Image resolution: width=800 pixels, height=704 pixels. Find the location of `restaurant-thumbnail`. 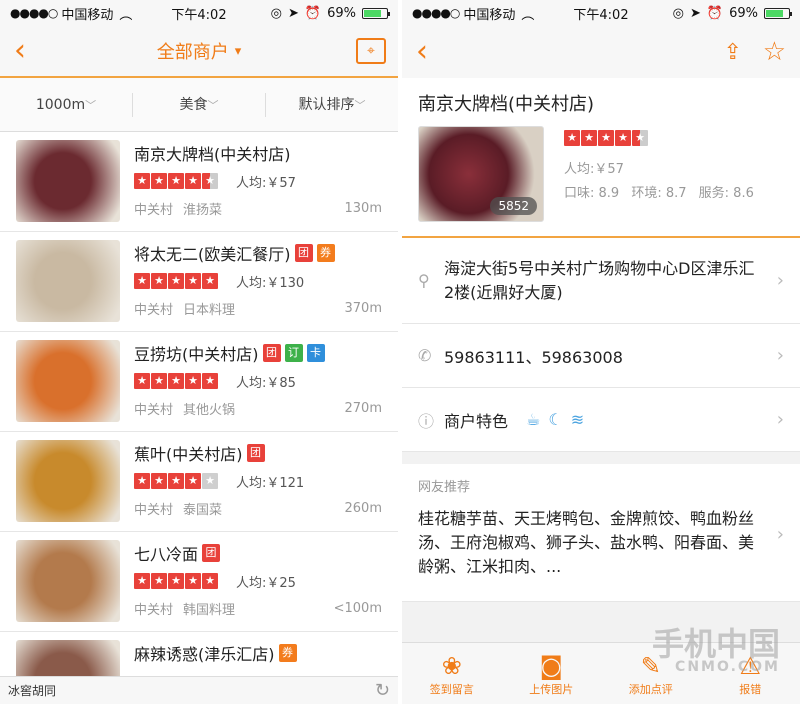

restaurant-thumbnail is located at coordinates (68, 381).